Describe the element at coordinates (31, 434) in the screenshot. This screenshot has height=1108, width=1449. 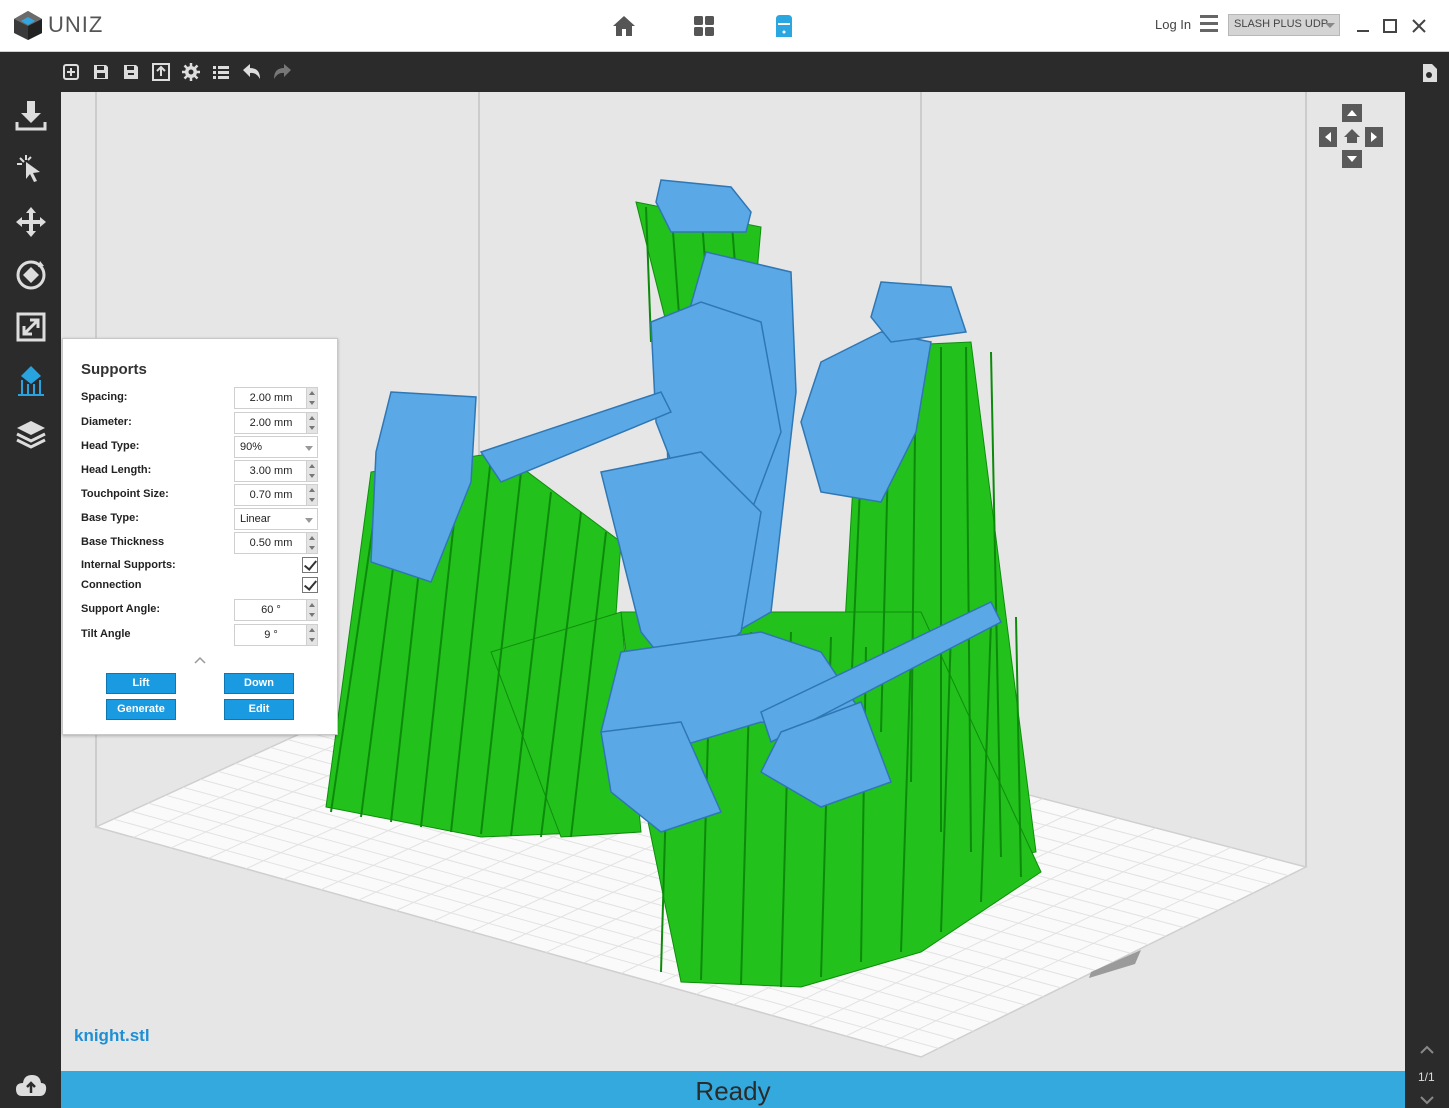
I see `layers-icon` at that location.